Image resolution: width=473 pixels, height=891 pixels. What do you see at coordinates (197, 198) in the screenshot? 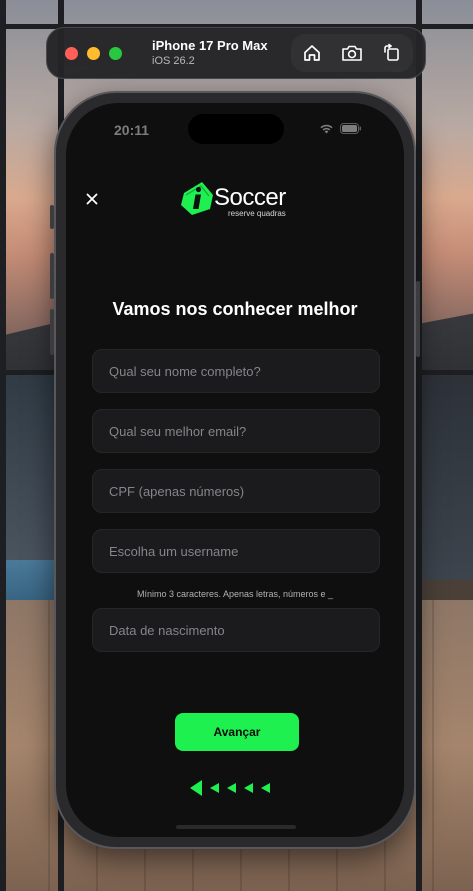
I see `logo-badge-icon` at bounding box center [197, 198].